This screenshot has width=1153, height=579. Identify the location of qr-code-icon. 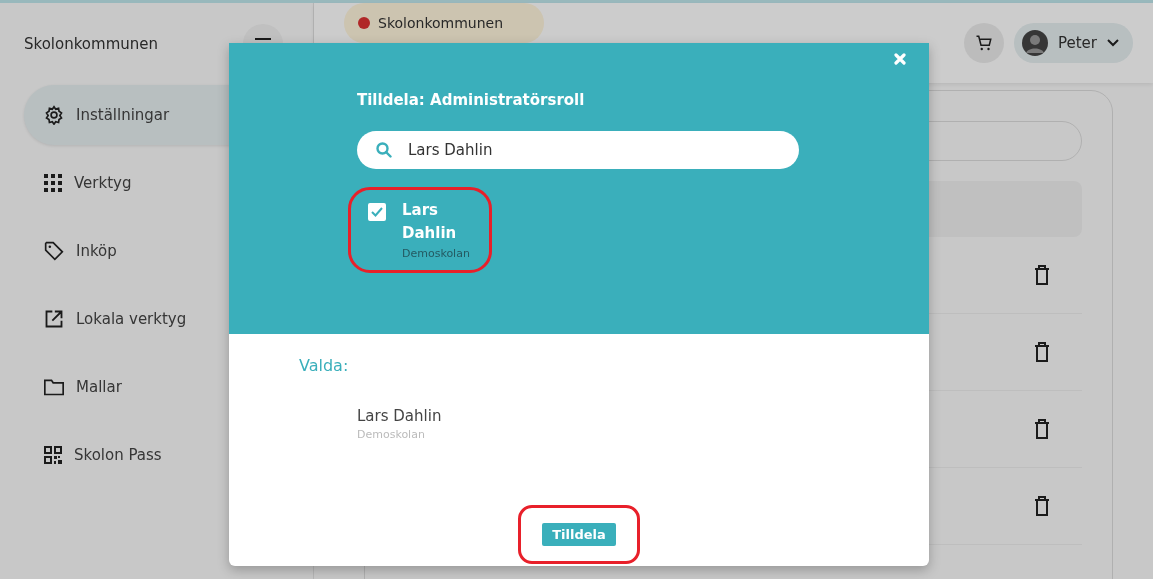
(53, 455).